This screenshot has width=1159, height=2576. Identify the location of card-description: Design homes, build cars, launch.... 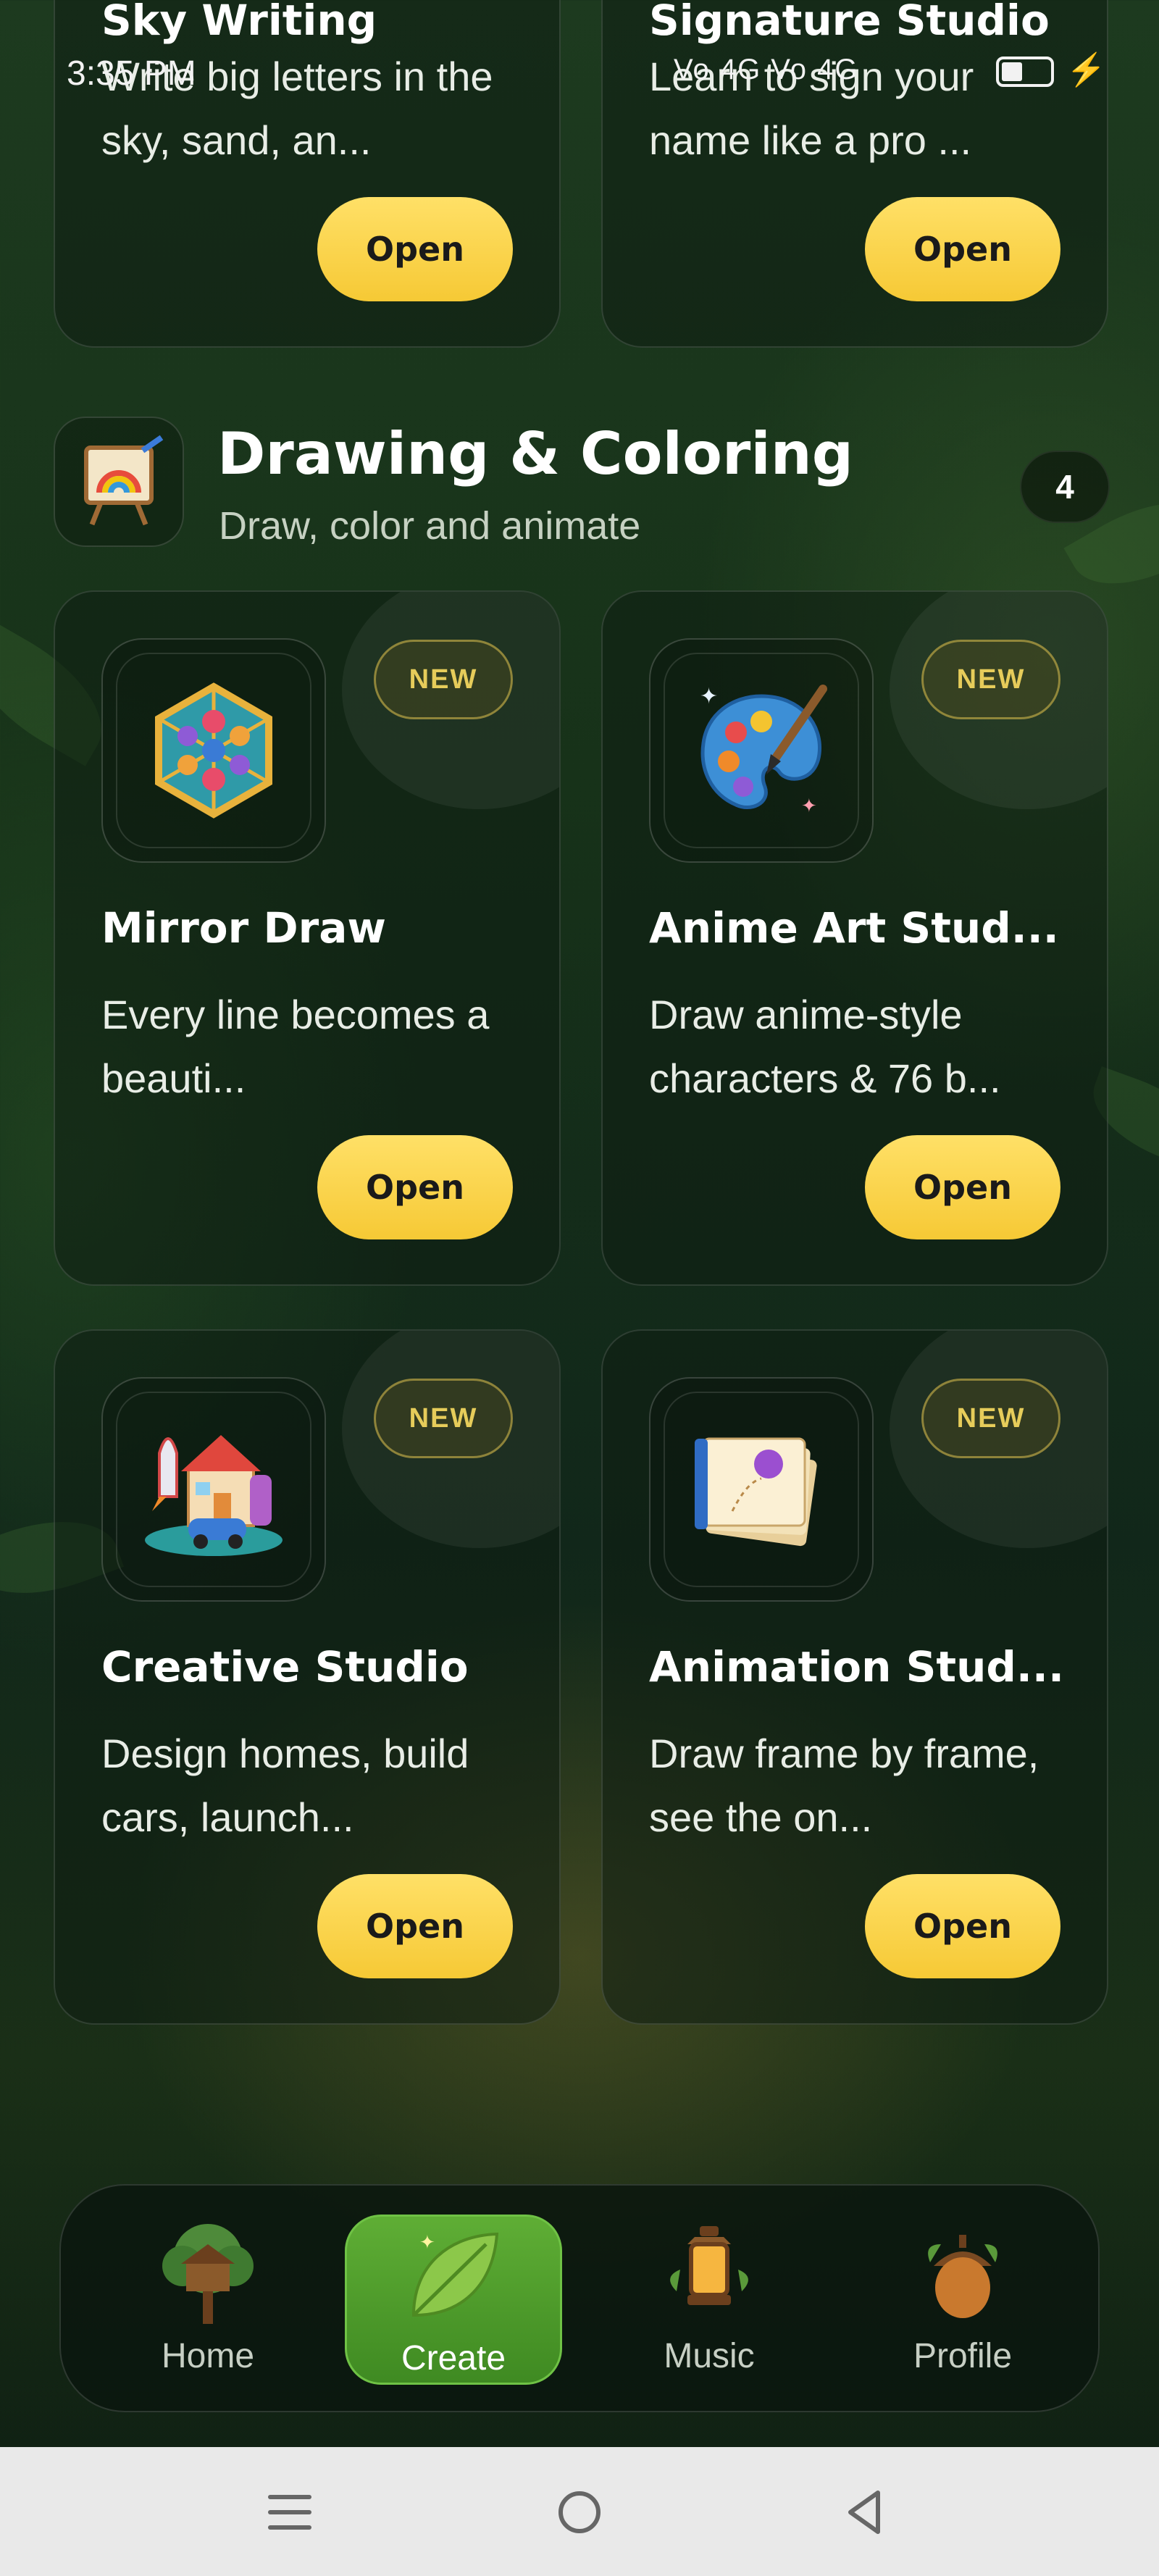
(285, 1785).